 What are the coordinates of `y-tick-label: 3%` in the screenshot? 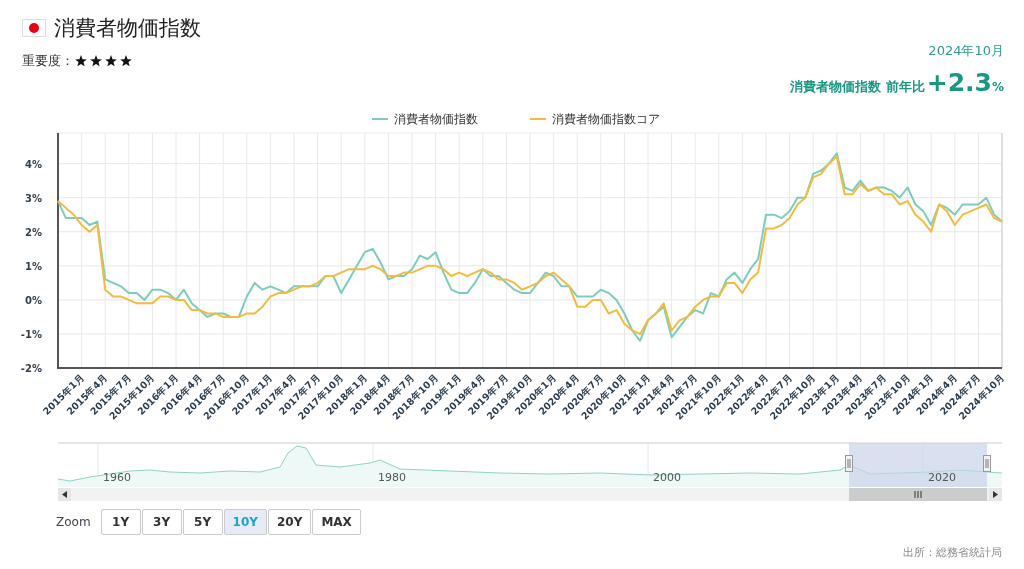 It's located at (33, 198).